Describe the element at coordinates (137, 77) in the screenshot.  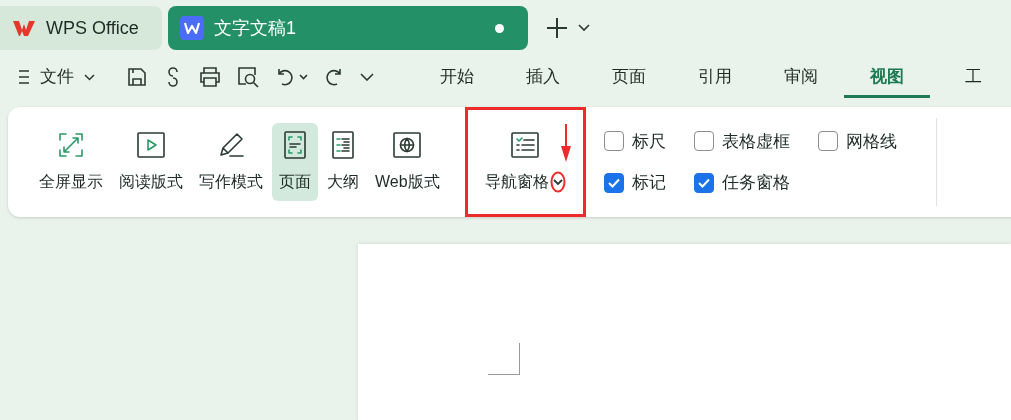
I see `save-icon` at that location.